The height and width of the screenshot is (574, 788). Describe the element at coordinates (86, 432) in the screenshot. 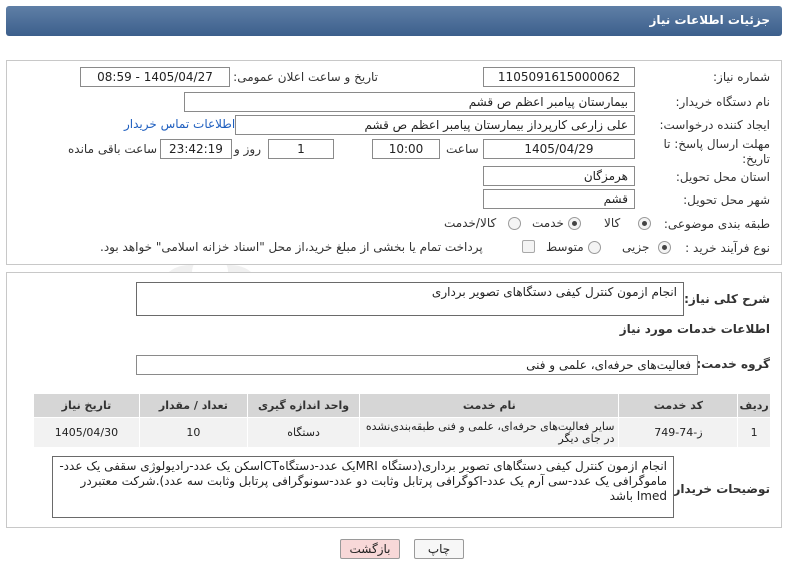

I see `cell-need-date: 1405/04/30` at that location.